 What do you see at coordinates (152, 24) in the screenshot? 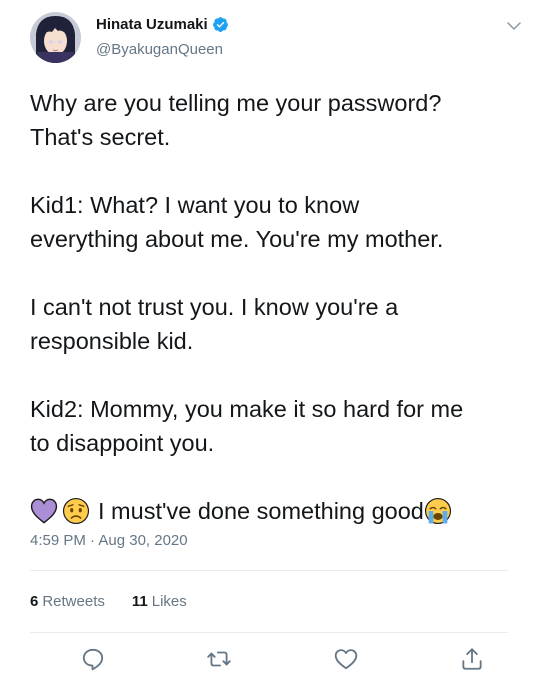
I see `display-name: Hinata Uzumaki` at bounding box center [152, 24].